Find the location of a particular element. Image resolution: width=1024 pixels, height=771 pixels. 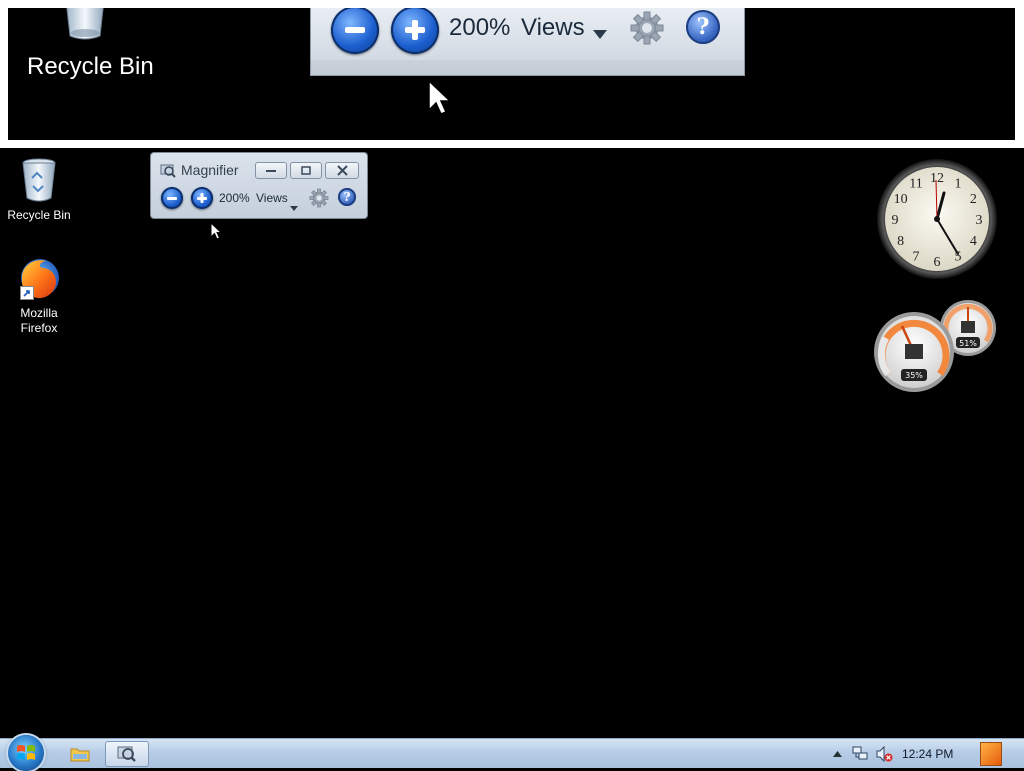

gear-icon is located at coordinates (319, 198).